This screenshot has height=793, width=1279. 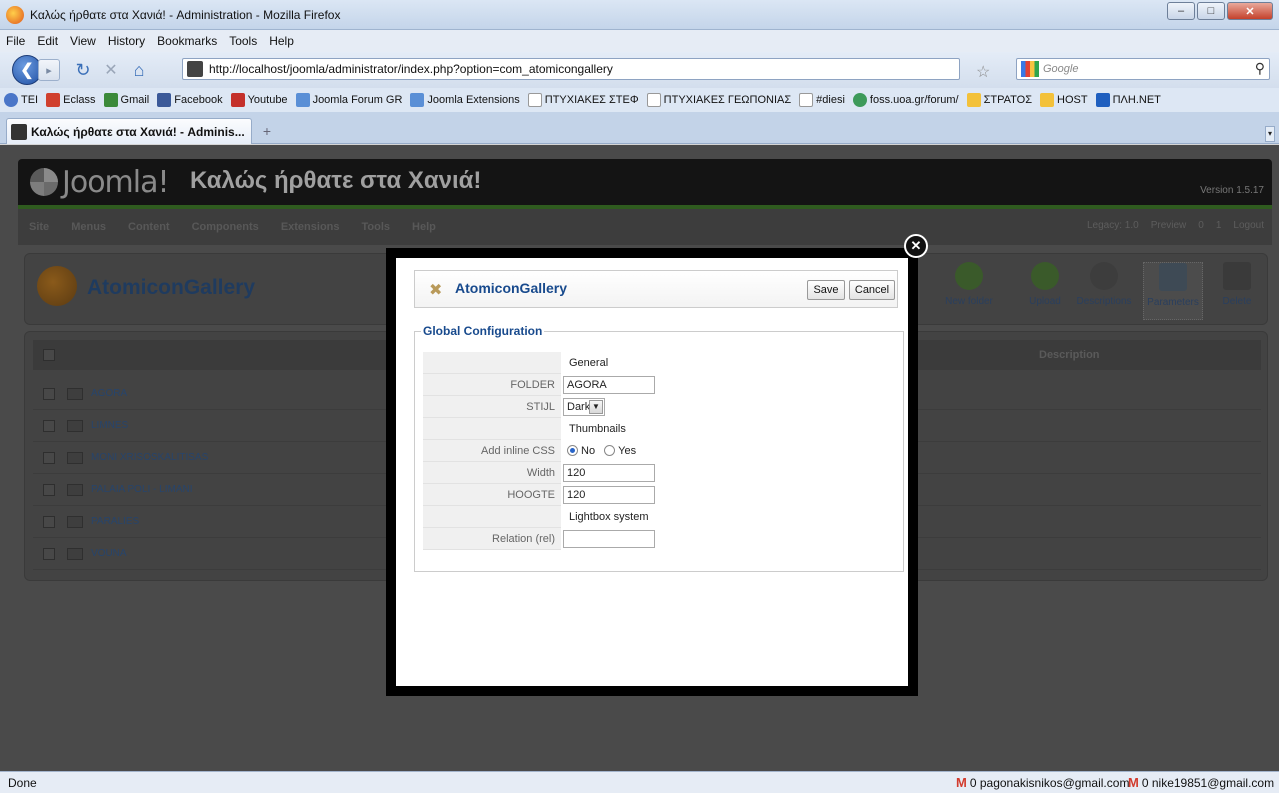 What do you see at coordinates (1173, 291) in the screenshot?
I see `parameters-button: Parameters` at bounding box center [1173, 291].